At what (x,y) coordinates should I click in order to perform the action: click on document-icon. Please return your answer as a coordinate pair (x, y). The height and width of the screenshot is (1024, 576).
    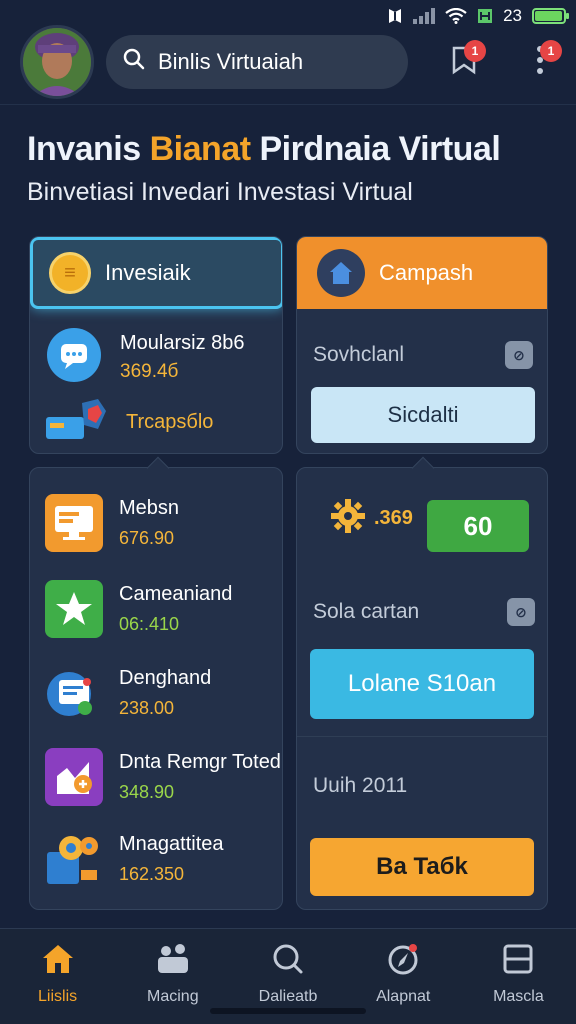
    Looking at the image, I should click on (74, 693).